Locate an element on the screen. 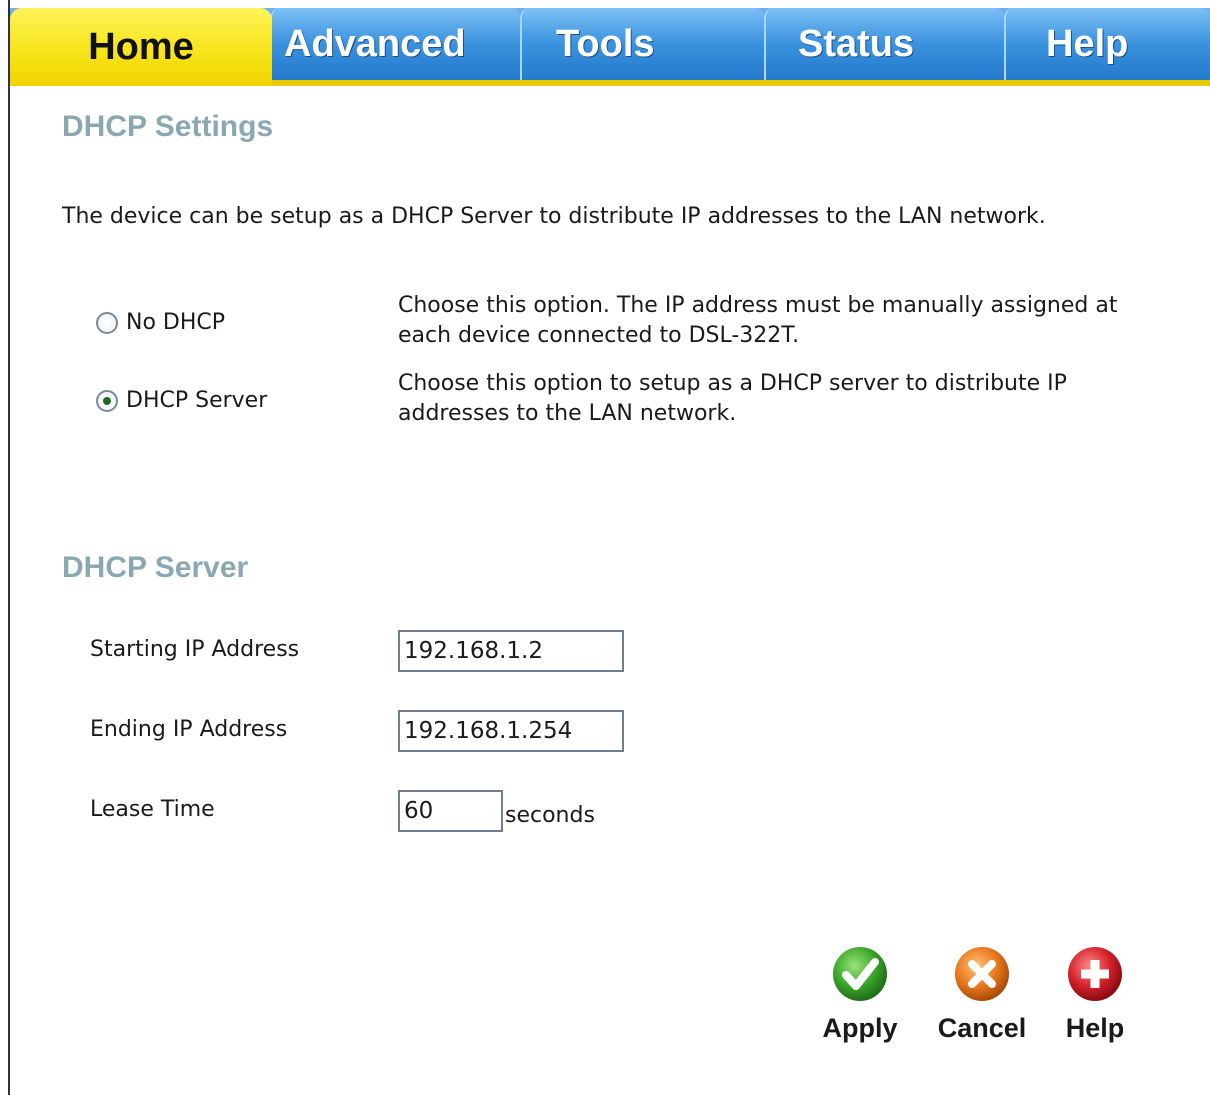 The height and width of the screenshot is (1095, 1210). tab-status: Status is located at coordinates (884, 44).